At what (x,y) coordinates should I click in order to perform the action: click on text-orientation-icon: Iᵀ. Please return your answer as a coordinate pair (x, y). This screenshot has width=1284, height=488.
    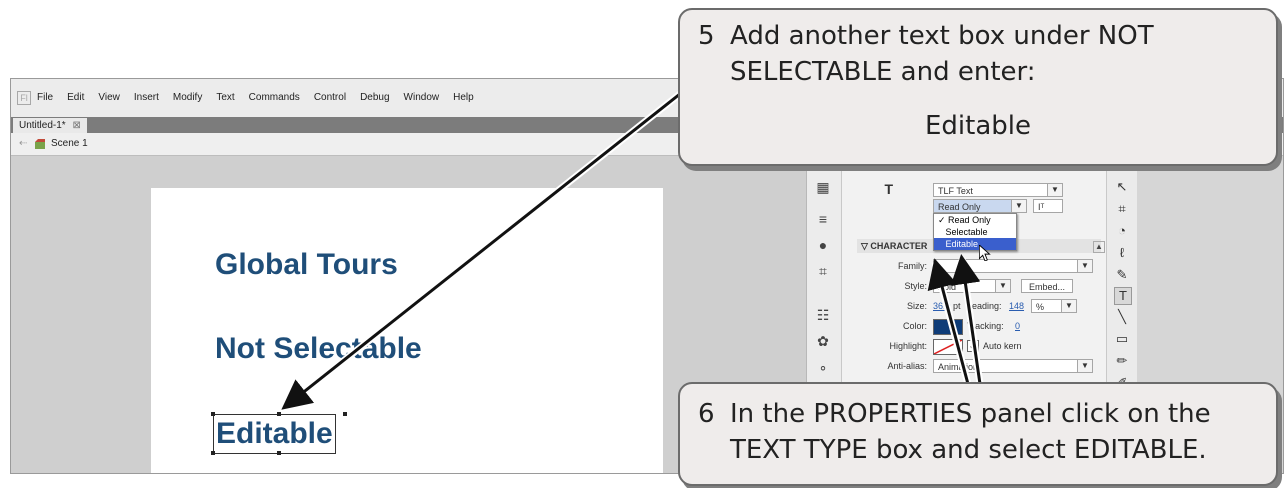
    Looking at the image, I should click on (1041, 207).